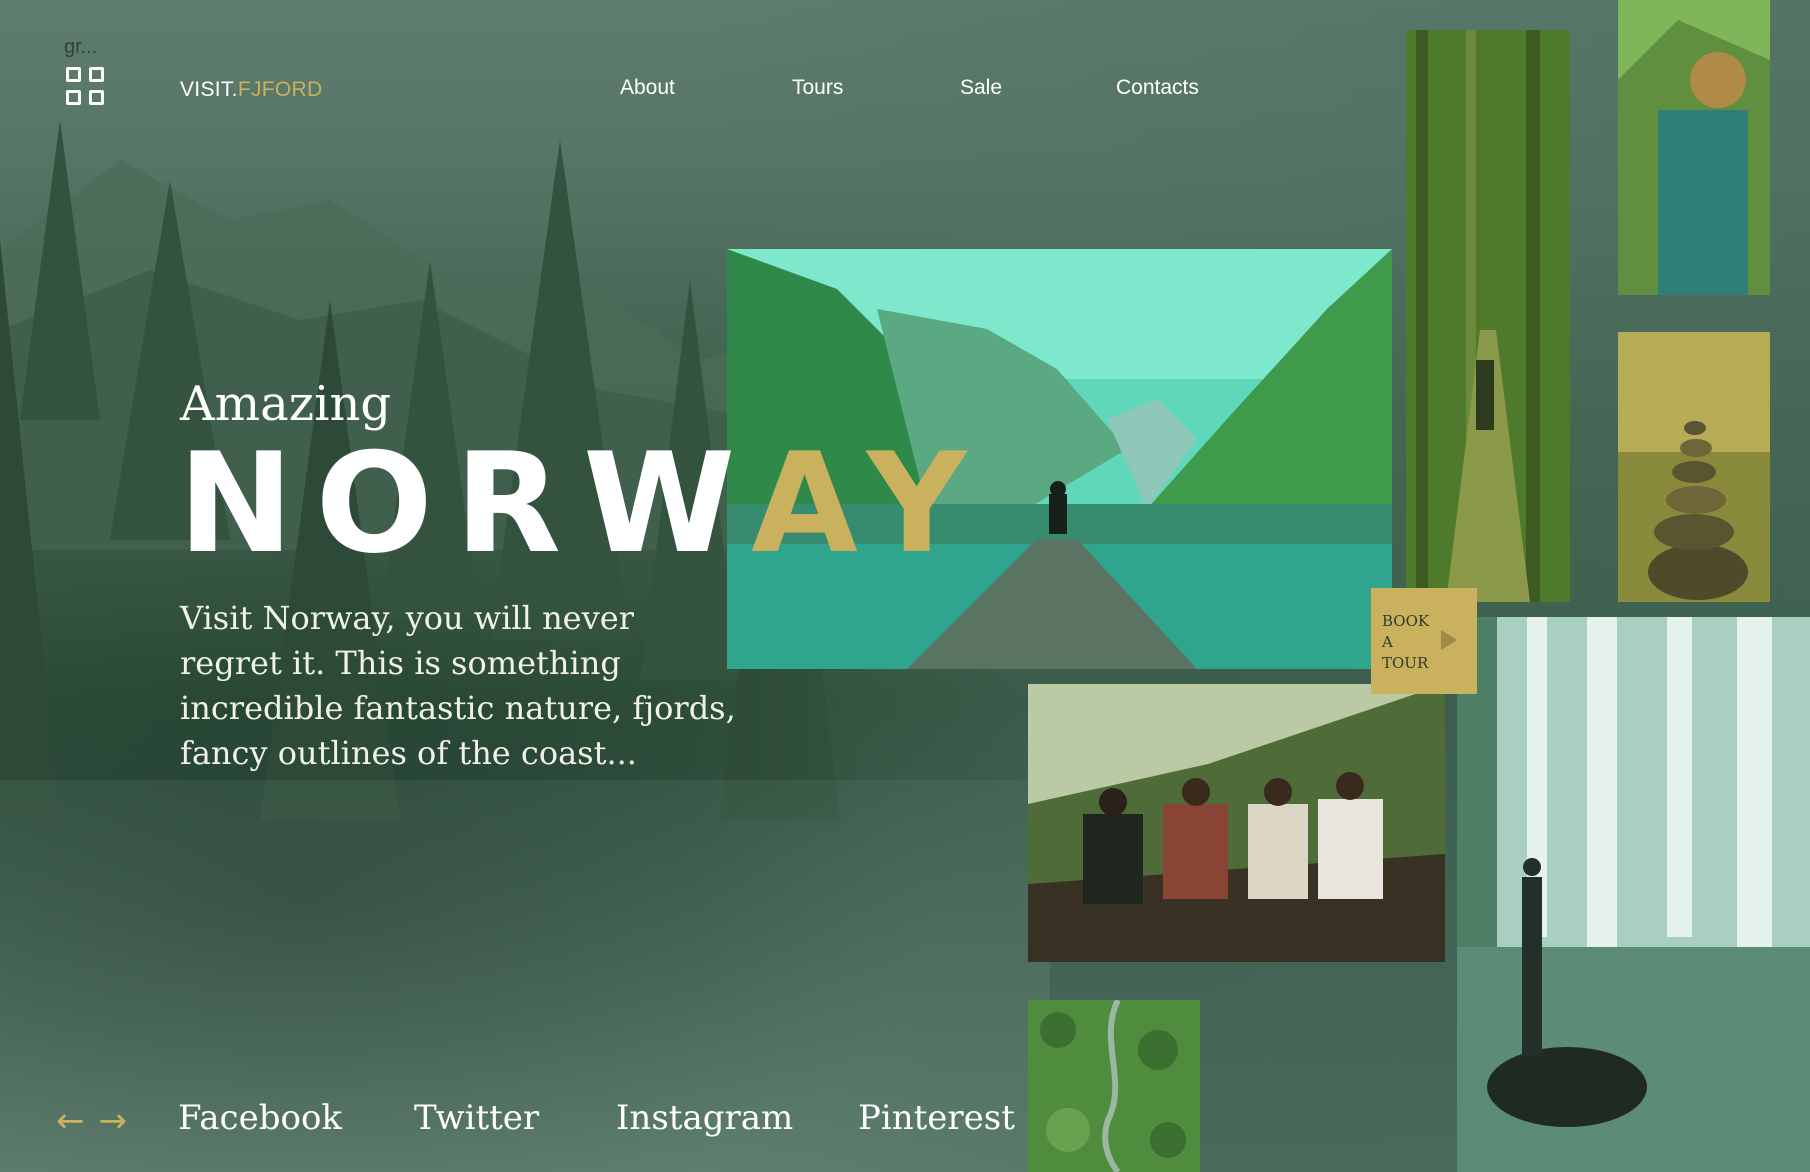 The height and width of the screenshot is (1172, 1810). What do you see at coordinates (704, 1118) in the screenshot?
I see `social-instagram: Instagram` at bounding box center [704, 1118].